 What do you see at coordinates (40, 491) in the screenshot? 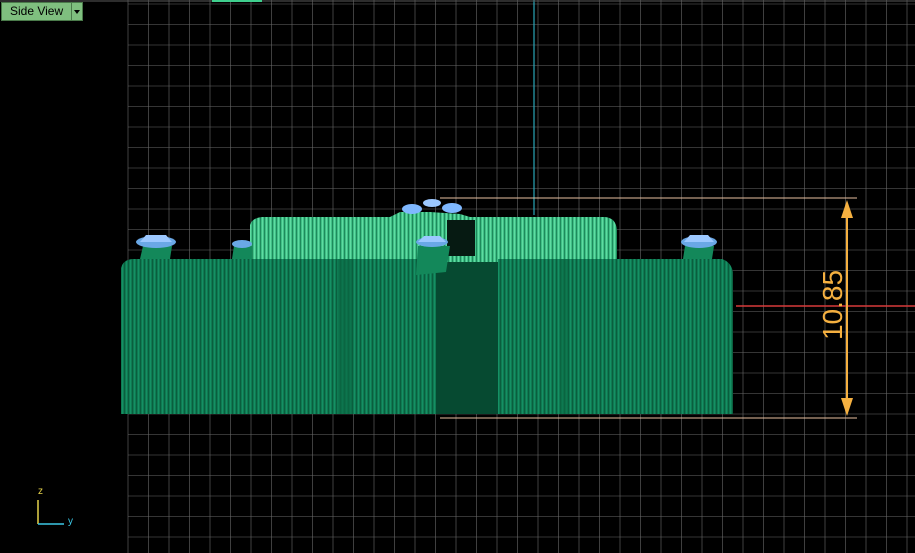
I see `z-axis-label: z` at bounding box center [40, 491].